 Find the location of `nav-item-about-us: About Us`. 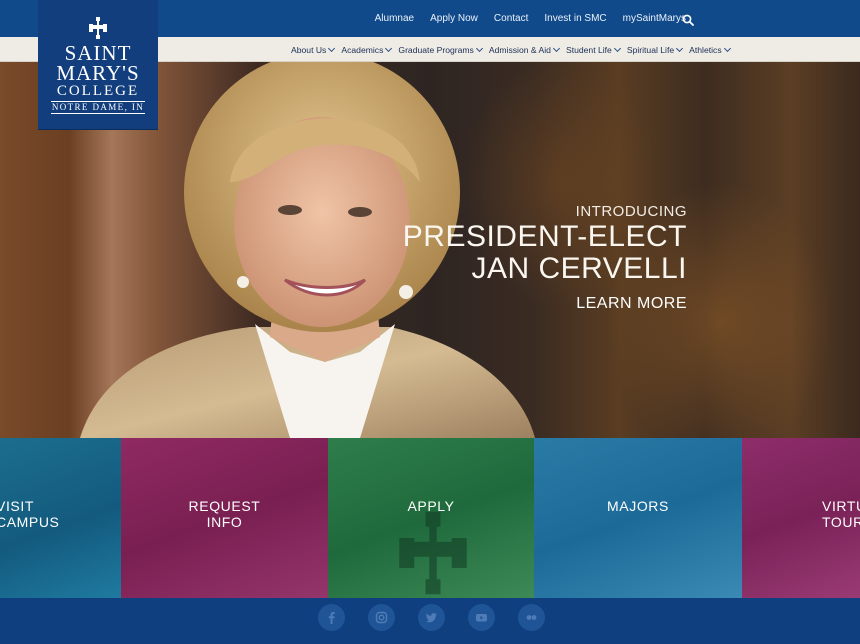

nav-item-about-us: About Us is located at coordinates (313, 49).